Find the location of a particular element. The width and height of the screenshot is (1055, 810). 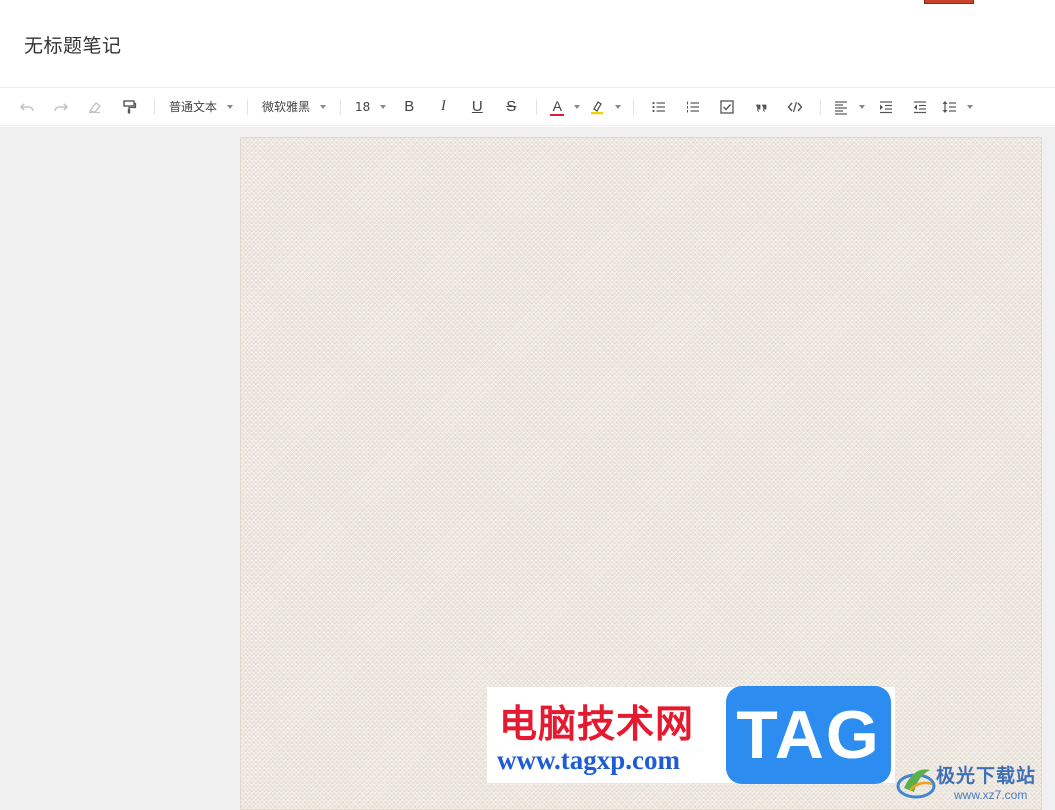

font-family-label: 微软雅黑 is located at coordinates (286, 107).